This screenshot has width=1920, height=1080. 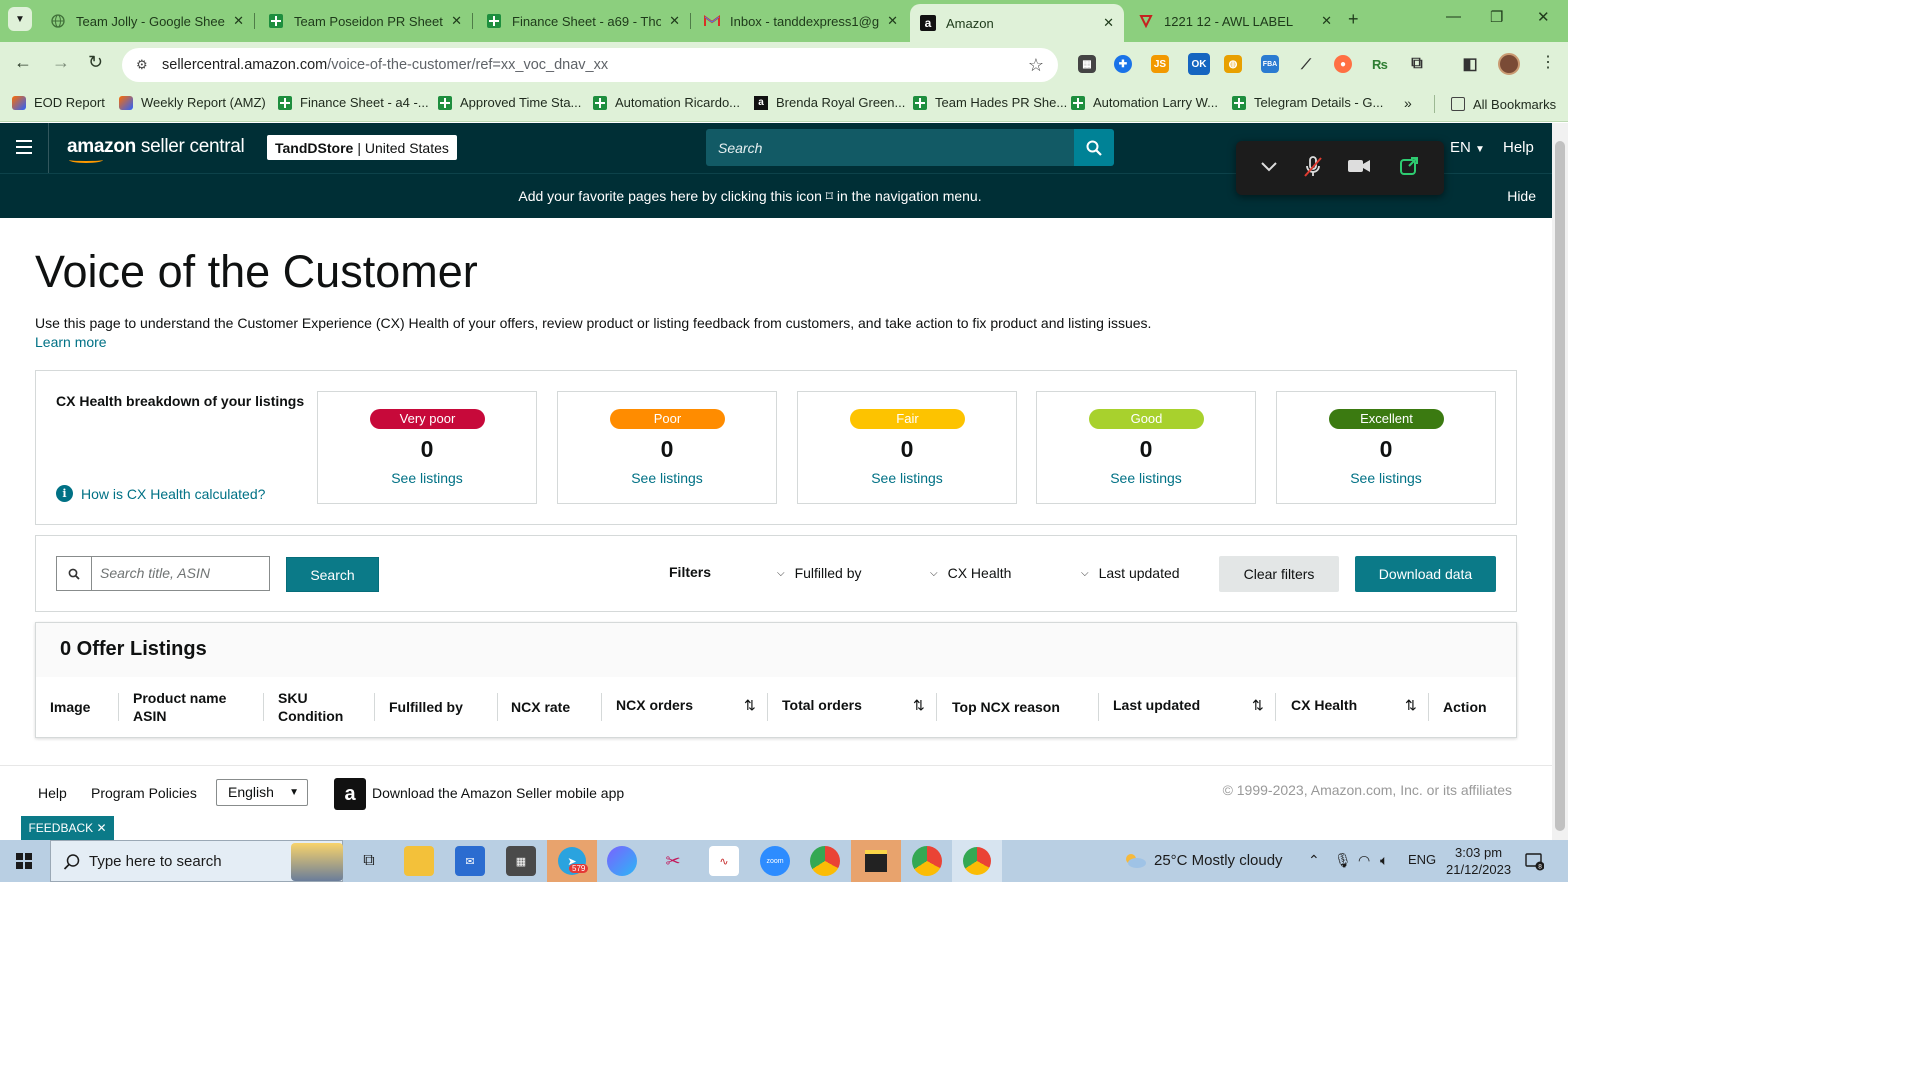 I want to click on tab-awl-label: 1221 12 - AWL LABEL ✕, so click(x=1235, y=21).